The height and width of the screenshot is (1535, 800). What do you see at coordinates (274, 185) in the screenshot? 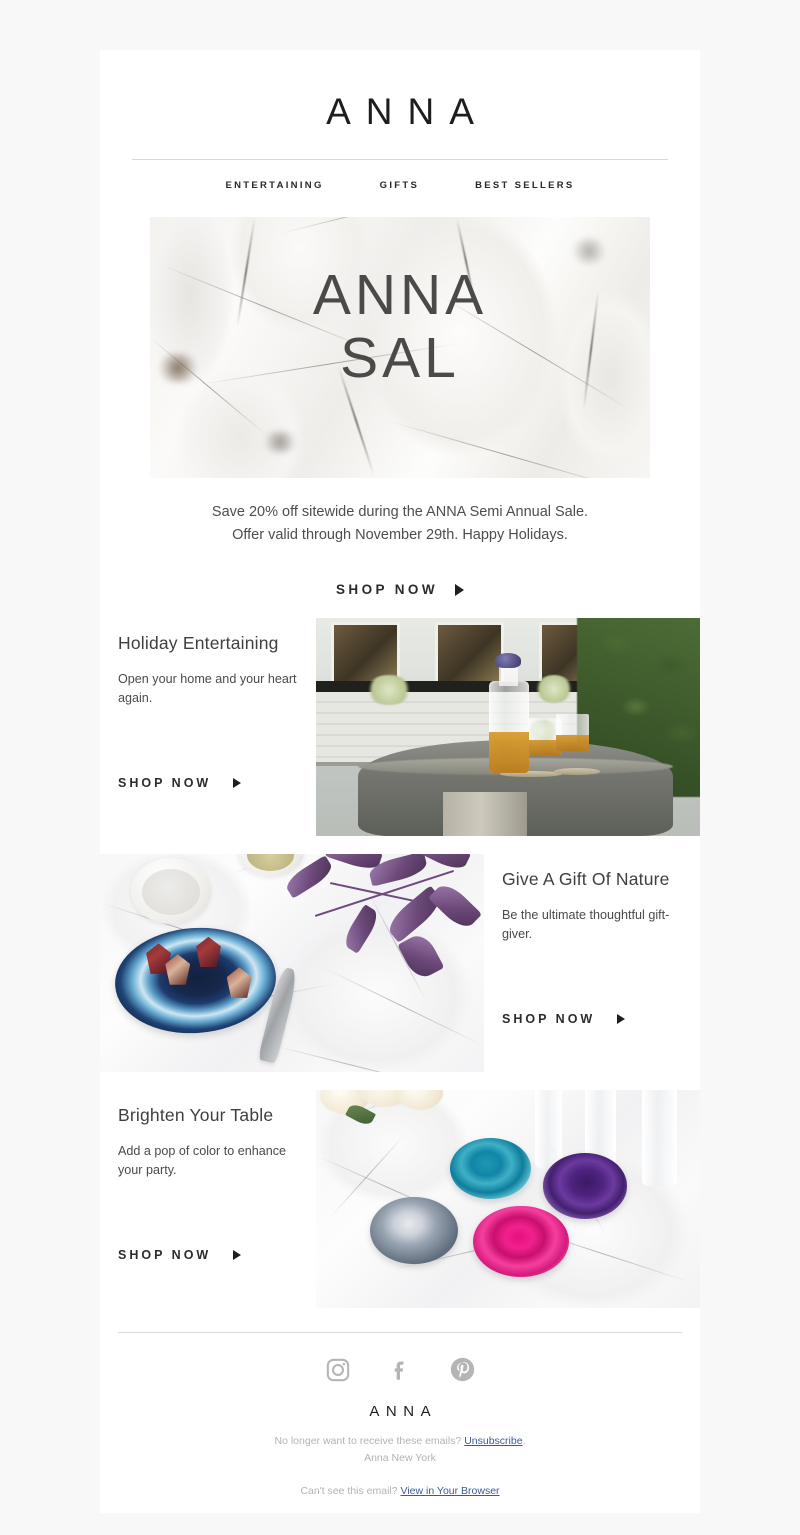
I see `nav-item-entertaining: ENTERTAINING` at bounding box center [274, 185].